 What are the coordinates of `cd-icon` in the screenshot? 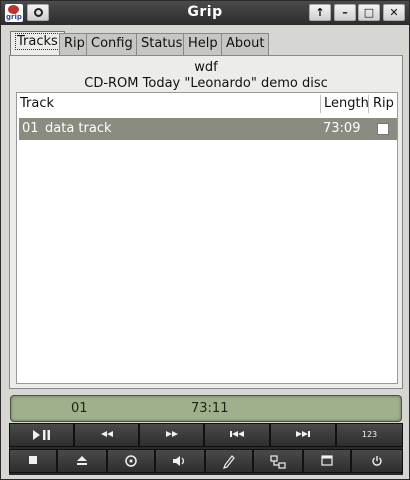 It's located at (131, 461).